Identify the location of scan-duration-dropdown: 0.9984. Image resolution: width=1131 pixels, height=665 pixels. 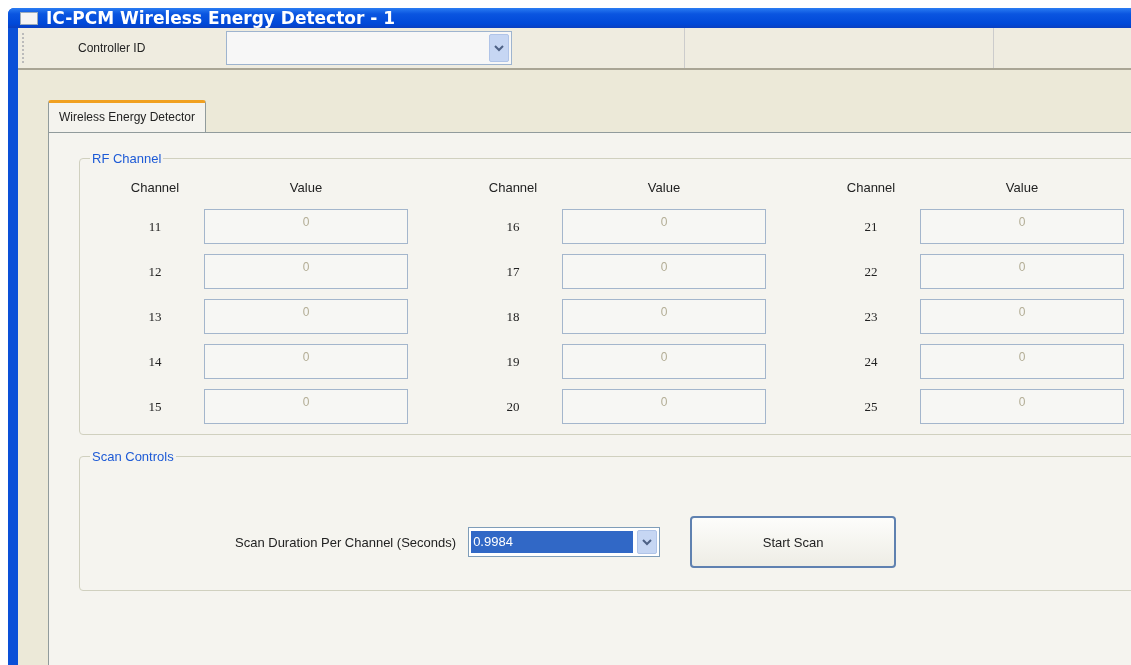
(564, 542).